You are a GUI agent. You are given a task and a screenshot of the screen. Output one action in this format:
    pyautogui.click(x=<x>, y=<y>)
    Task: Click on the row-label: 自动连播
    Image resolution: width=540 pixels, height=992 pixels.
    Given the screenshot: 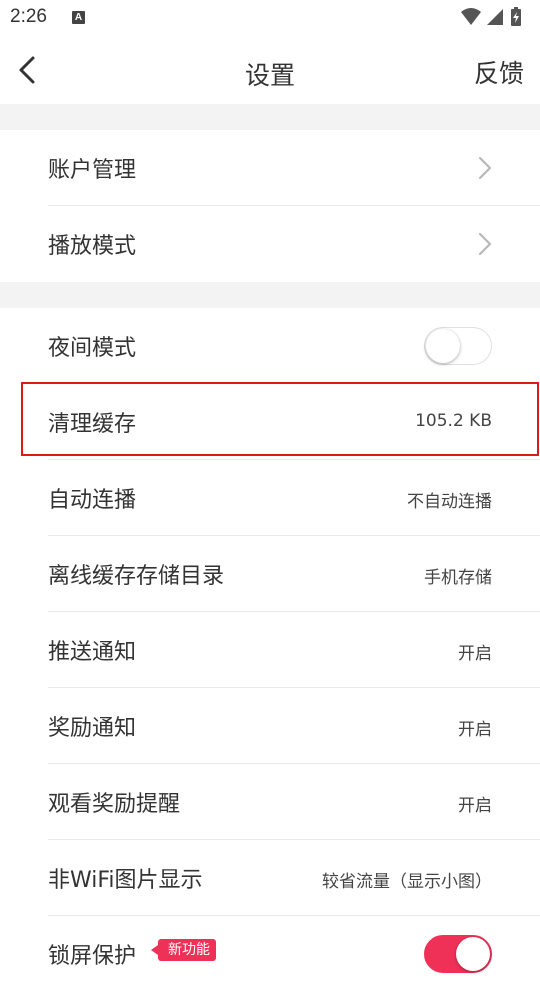 What is the action you would take?
    pyautogui.click(x=92, y=500)
    